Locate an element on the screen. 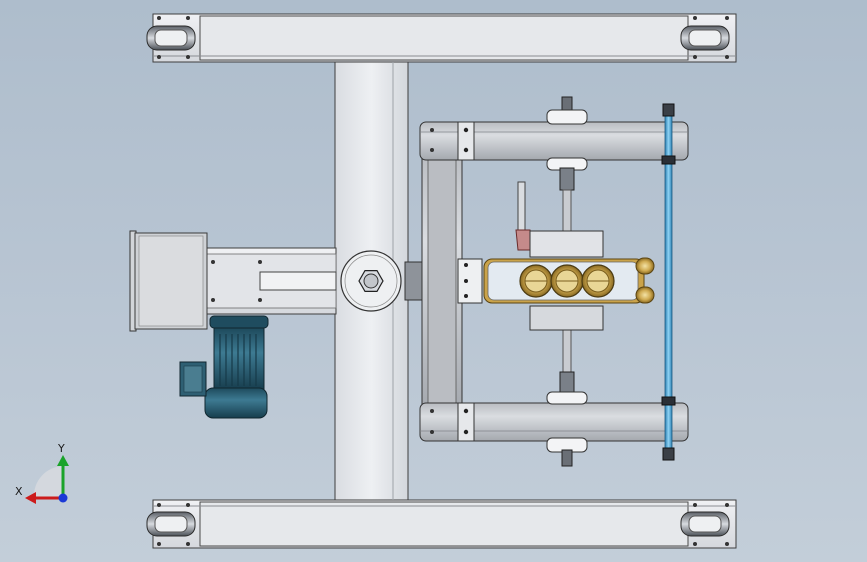 Image resolution: width=867 pixels, height=562 pixels. roller-carriage is located at coordinates (556, 280).